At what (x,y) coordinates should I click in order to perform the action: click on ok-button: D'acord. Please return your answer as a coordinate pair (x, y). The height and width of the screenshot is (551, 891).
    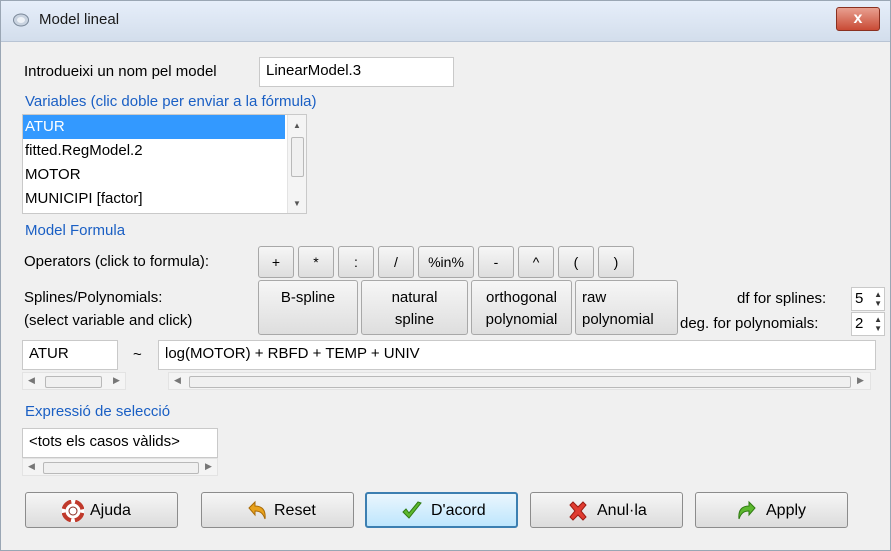
    Looking at the image, I should click on (441, 510).